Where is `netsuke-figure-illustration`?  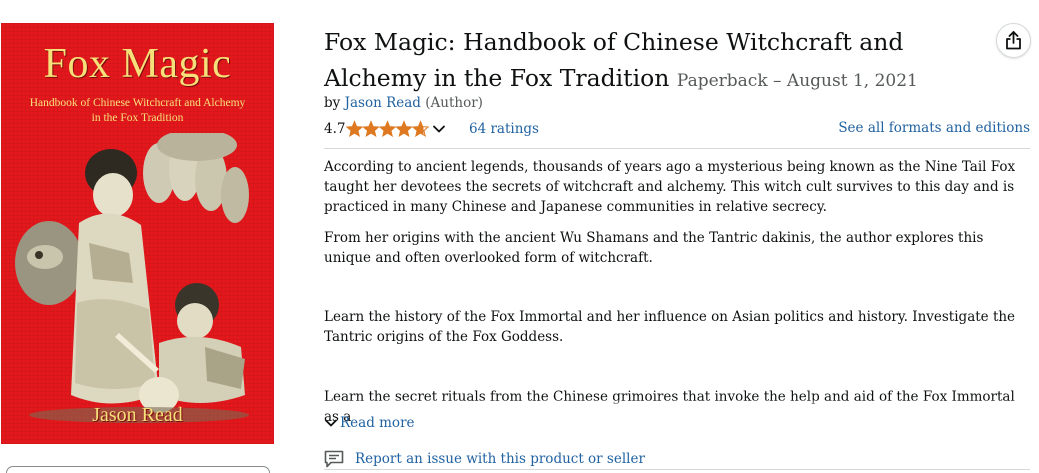 netsuke-figure-illustration is located at coordinates (132, 278).